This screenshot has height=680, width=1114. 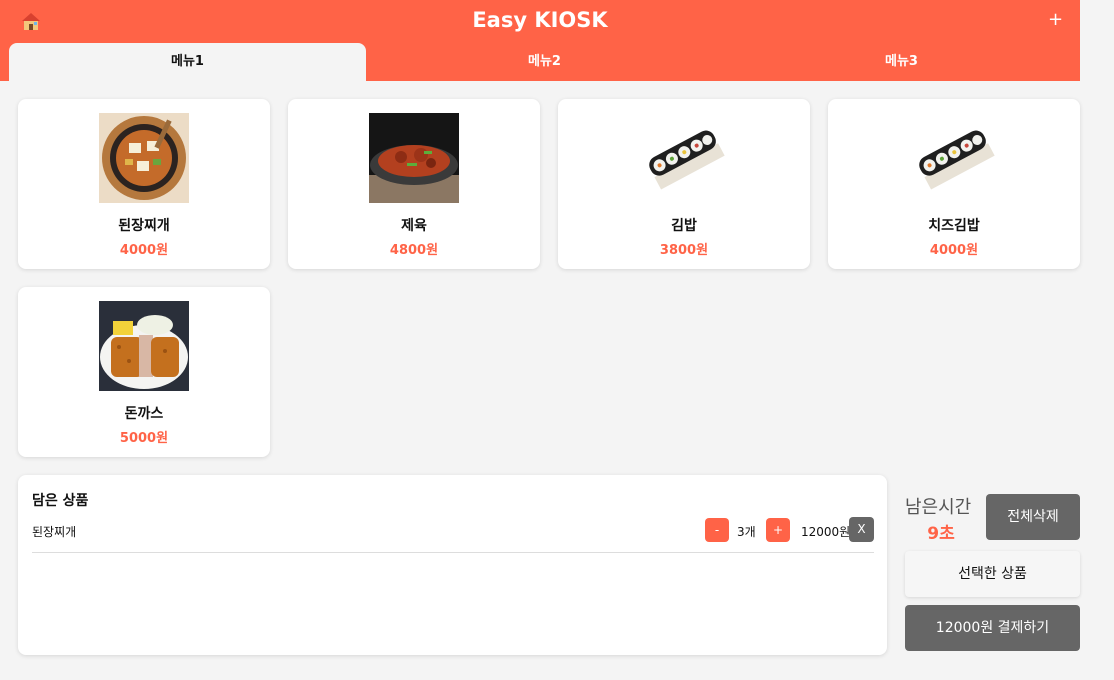 I want to click on cart-item-name: 된장찌개, so click(x=54, y=532).